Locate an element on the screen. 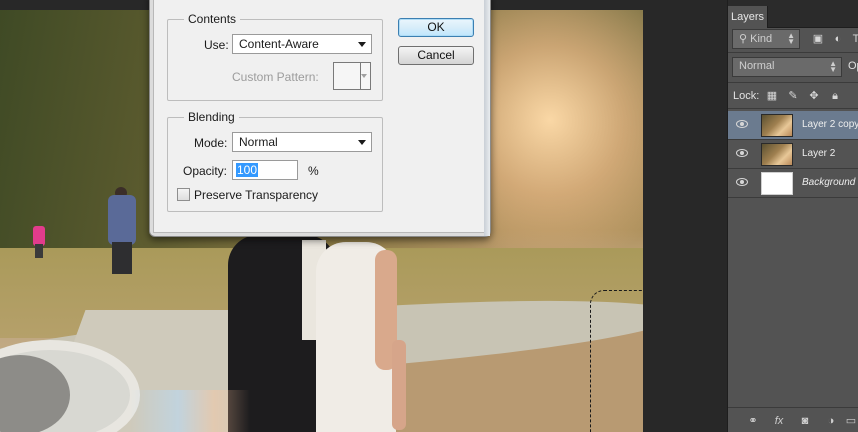 The height and width of the screenshot is (432, 858). contents-group-title: Contents is located at coordinates (212, 19).